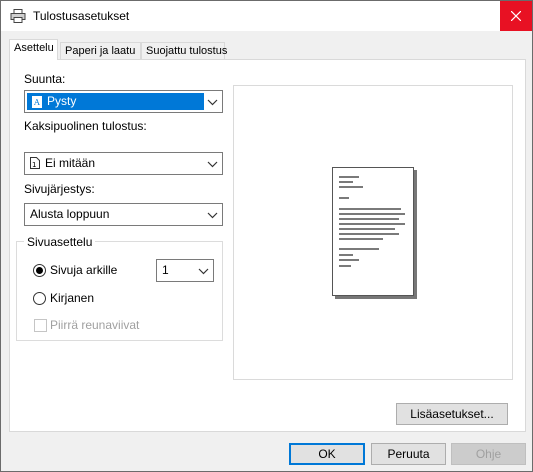 The height and width of the screenshot is (472, 533). Describe the element at coordinates (184, 51) in the screenshot. I see `tab-secure-print: Suojattu tulostus` at that location.